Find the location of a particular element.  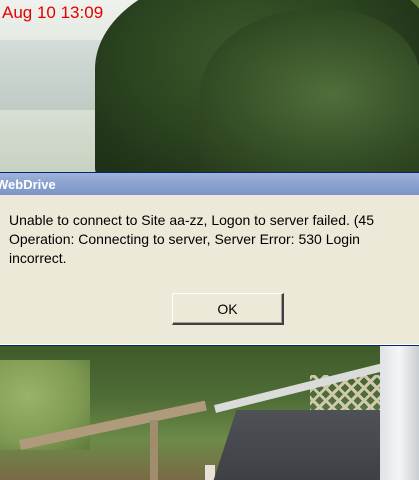

error-message-line: incorrect. is located at coordinates (38, 258).